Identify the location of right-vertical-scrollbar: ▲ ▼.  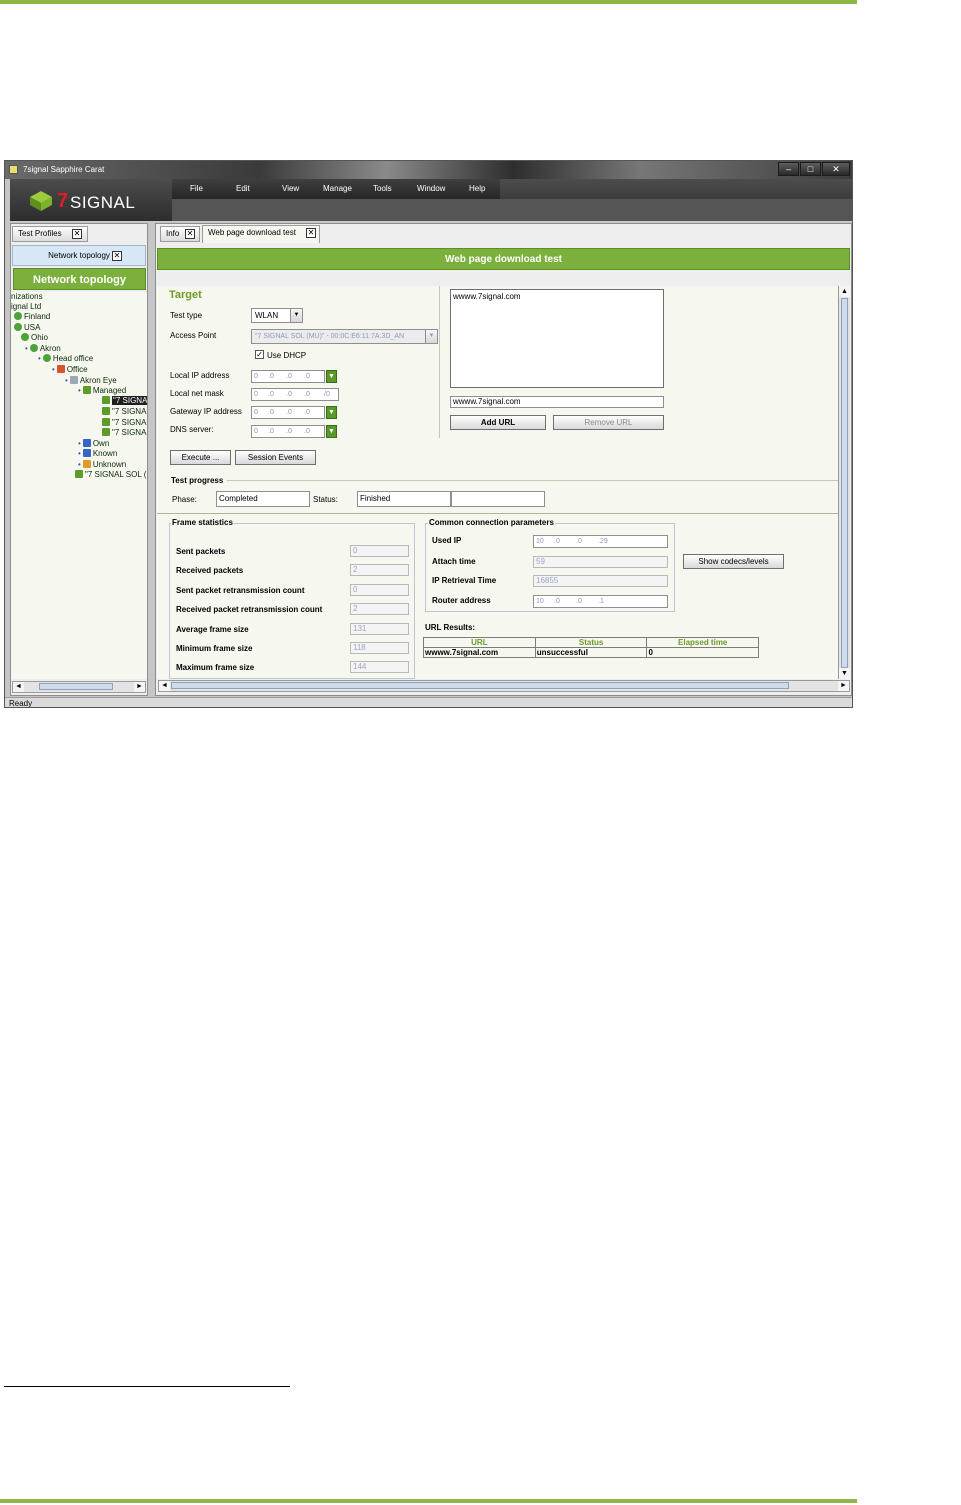
(844, 482).